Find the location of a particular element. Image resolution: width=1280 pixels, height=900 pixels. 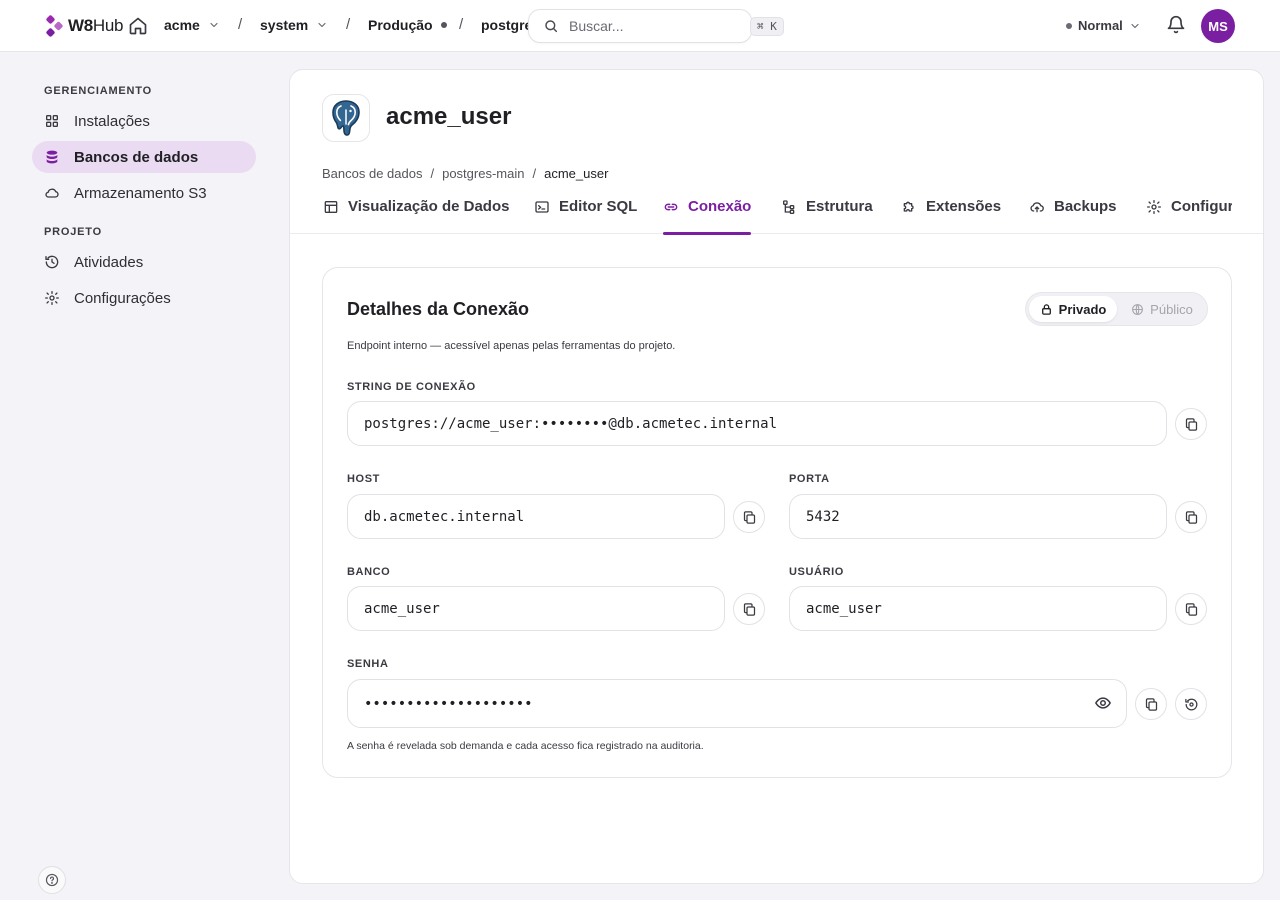

mode-status-dot is located at coordinates (1069, 25).